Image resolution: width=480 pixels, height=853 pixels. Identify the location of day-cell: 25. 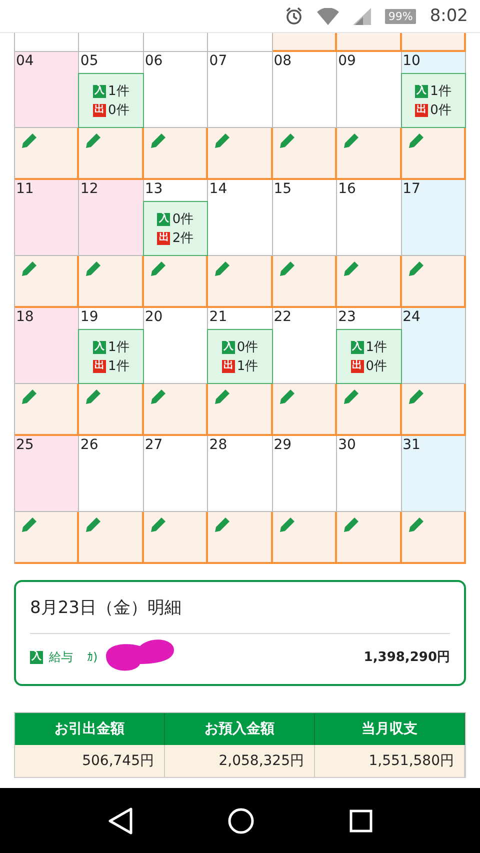
(47, 474).